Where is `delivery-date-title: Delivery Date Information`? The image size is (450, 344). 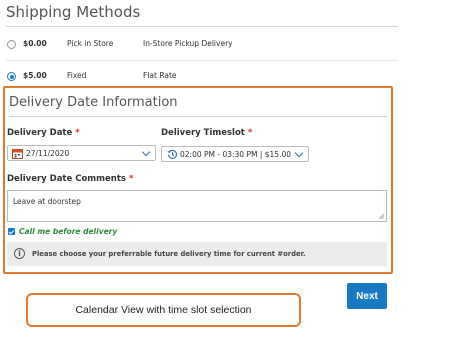 delivery-date-title: Delivery Date Information is located at coordinates (93, 102).